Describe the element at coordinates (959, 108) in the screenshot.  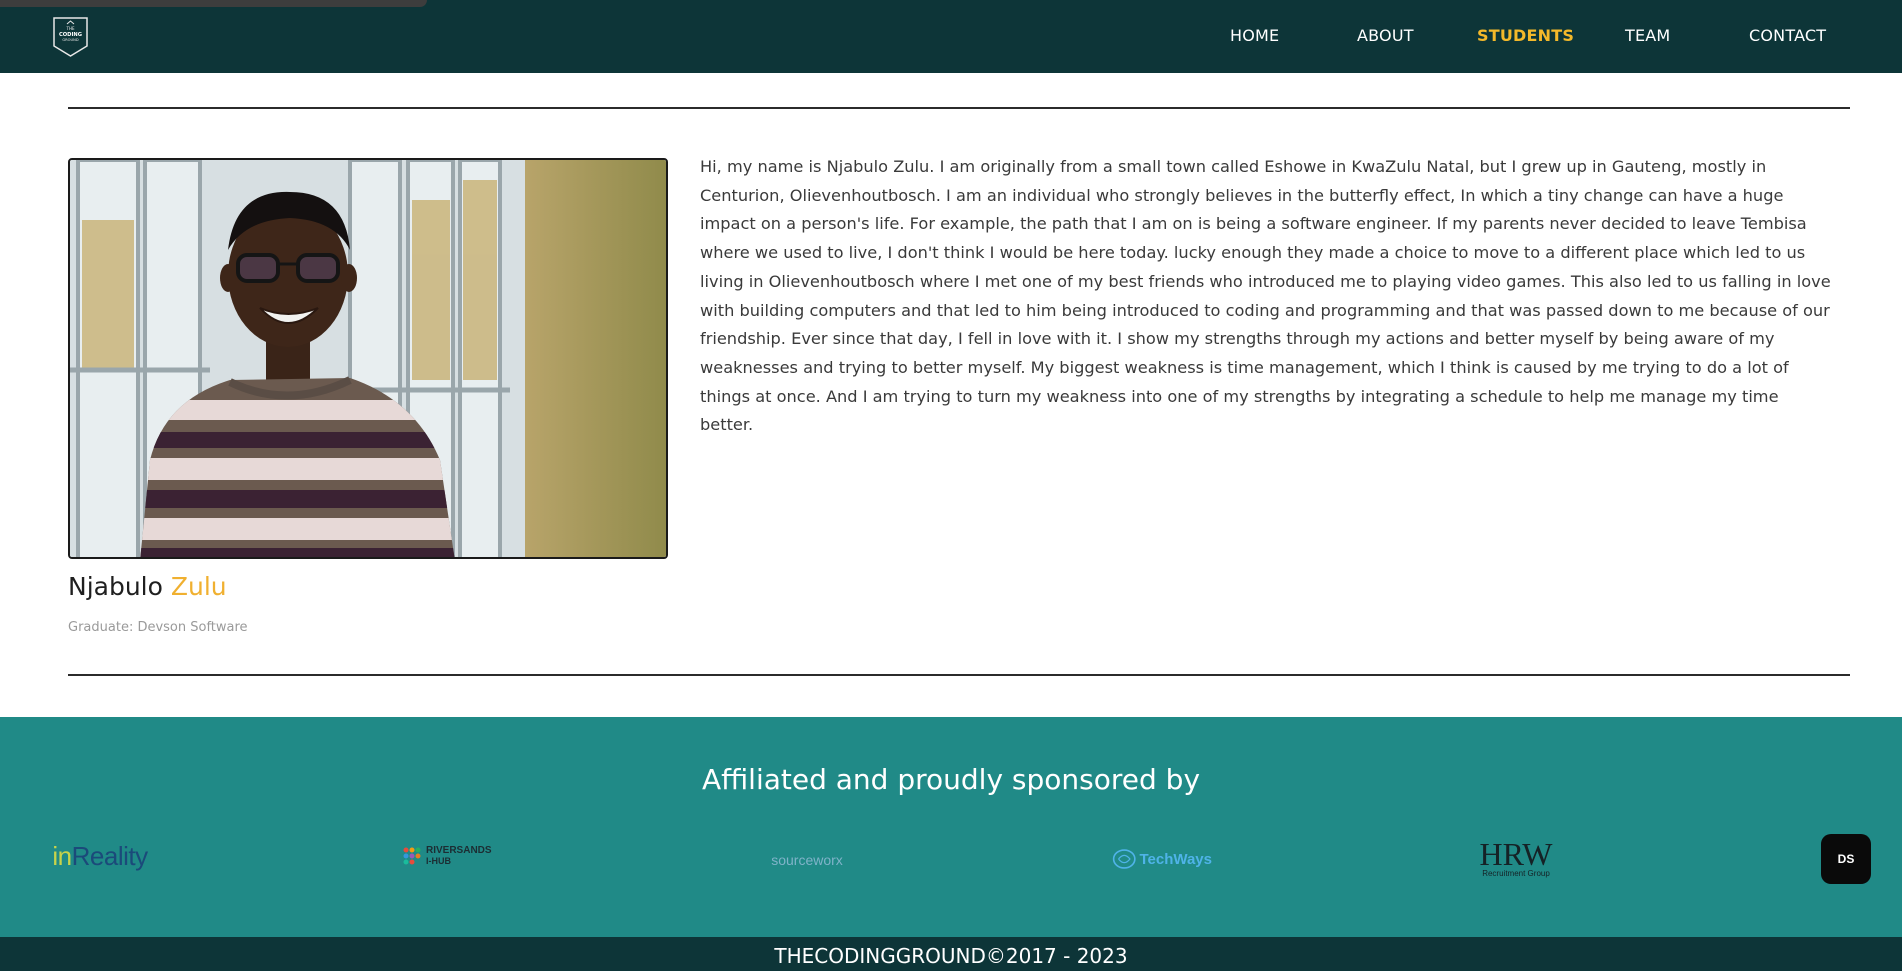
I see `top-divider` at that location.